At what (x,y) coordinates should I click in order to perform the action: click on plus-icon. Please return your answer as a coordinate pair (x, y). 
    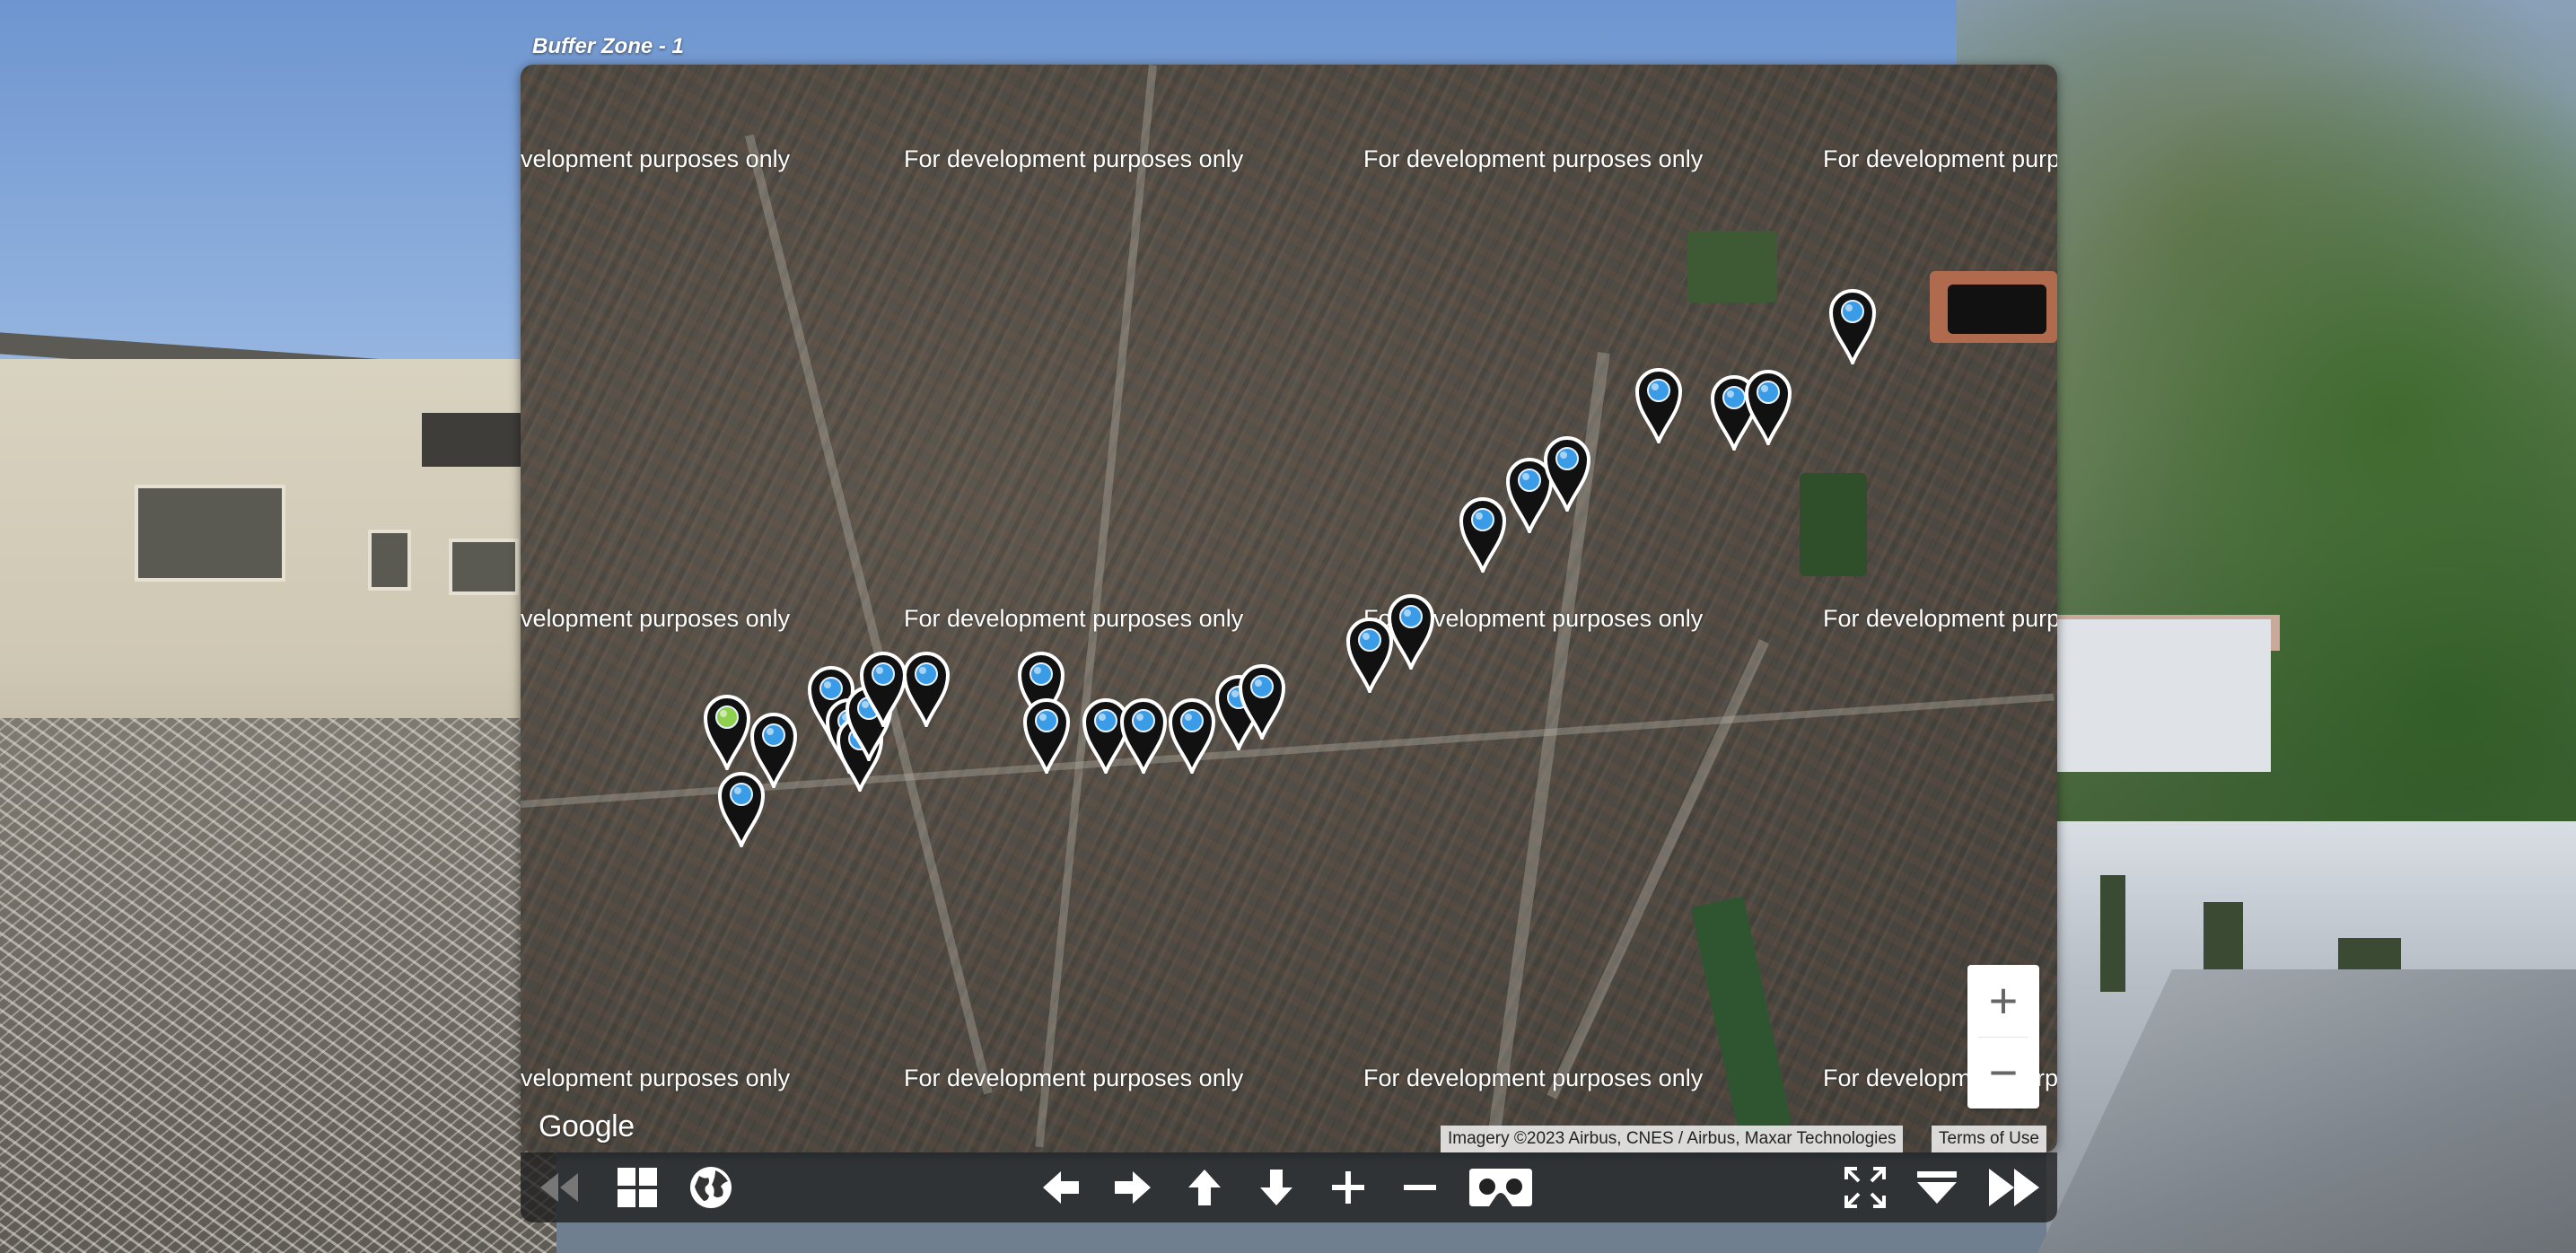
    Looking at the image, I should click on (1348, 1187).